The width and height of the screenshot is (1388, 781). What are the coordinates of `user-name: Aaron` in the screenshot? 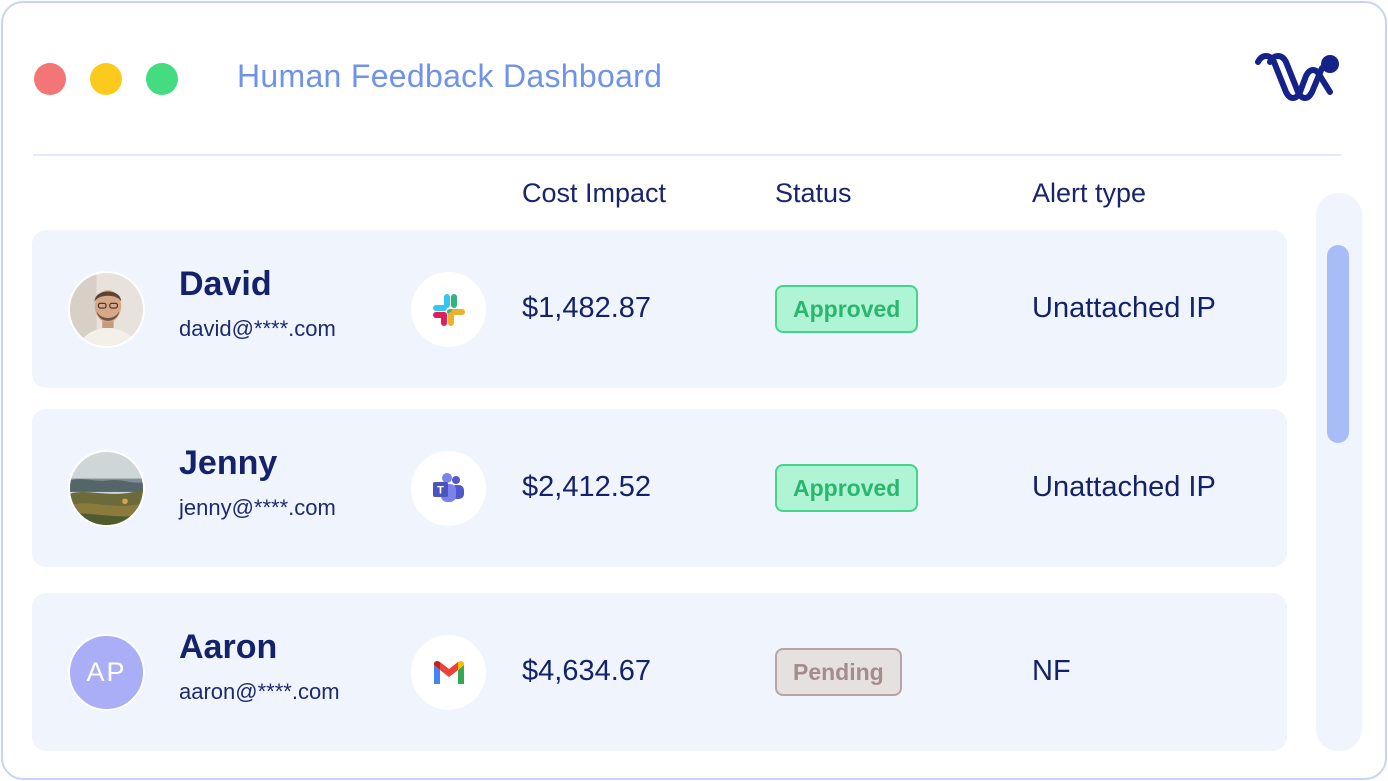 It's located at (228, 647).